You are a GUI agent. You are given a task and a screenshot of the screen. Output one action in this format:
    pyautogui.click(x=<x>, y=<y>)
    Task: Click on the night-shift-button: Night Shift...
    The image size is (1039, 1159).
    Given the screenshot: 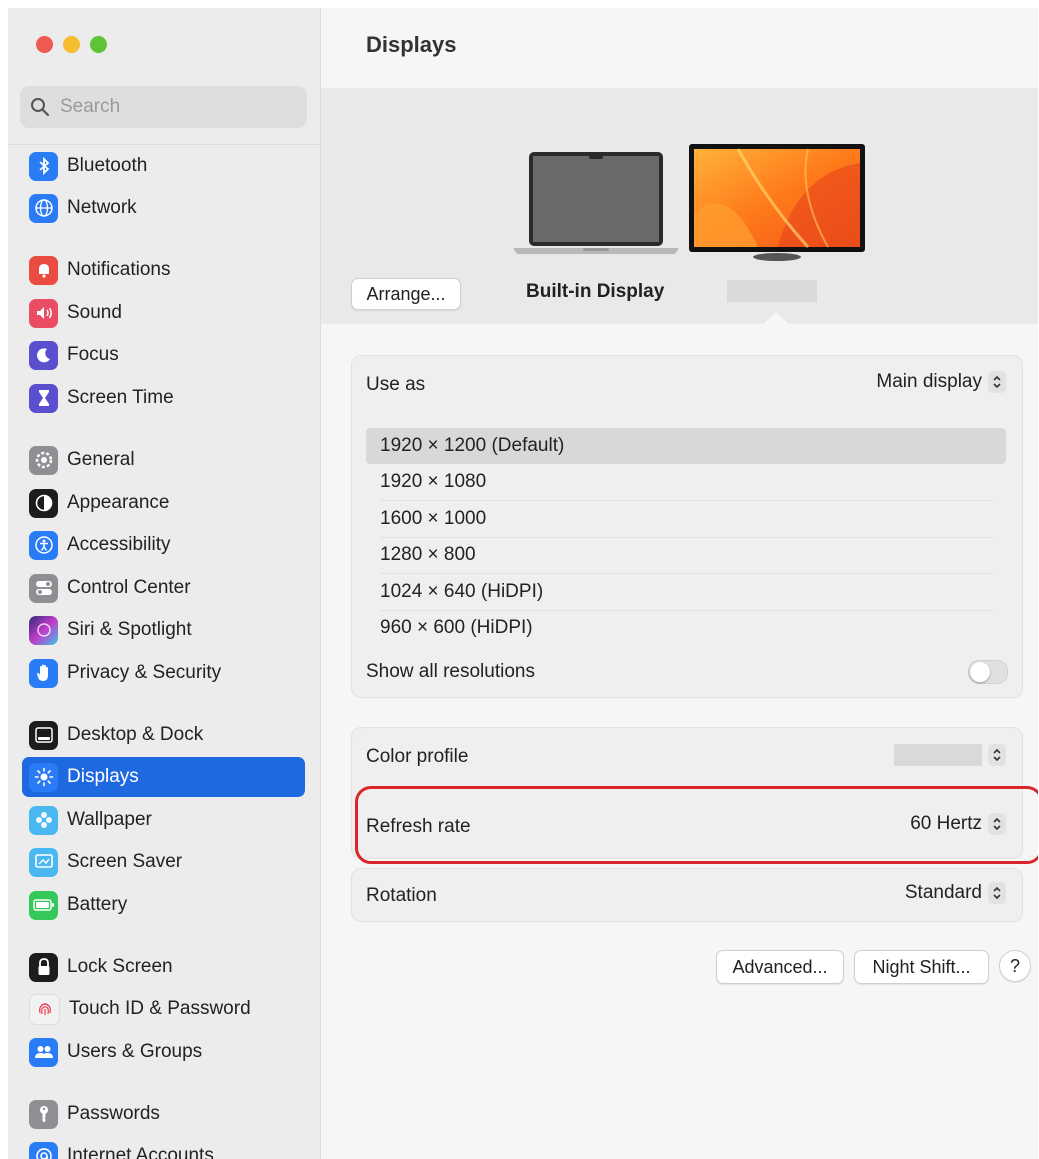 What is the action you would take?
    pyautogui.click(x=921, y=967)
    